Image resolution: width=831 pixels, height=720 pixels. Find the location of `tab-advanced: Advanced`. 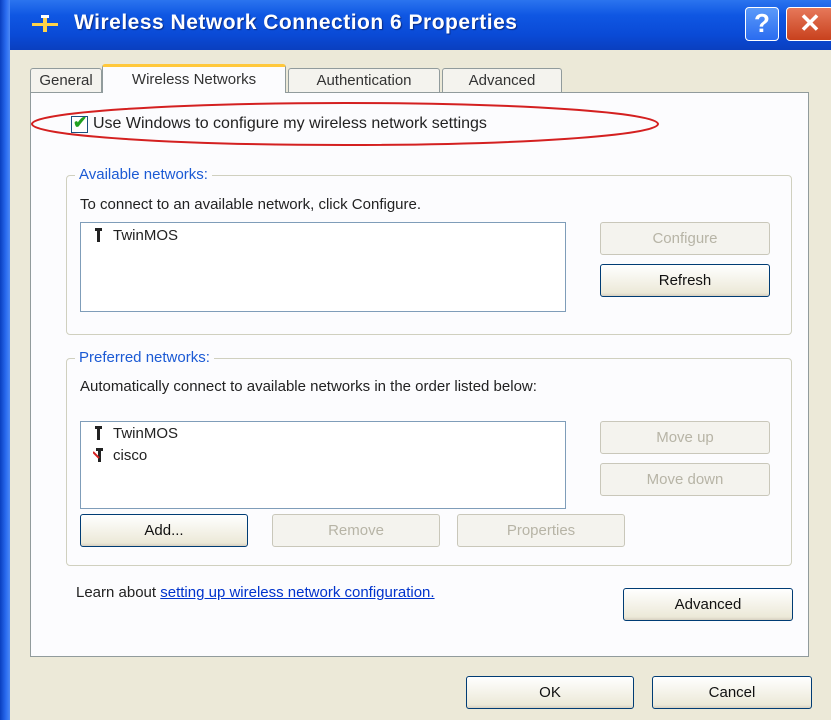

tab-advanced: Advanced is located at coordinates (502, 80).